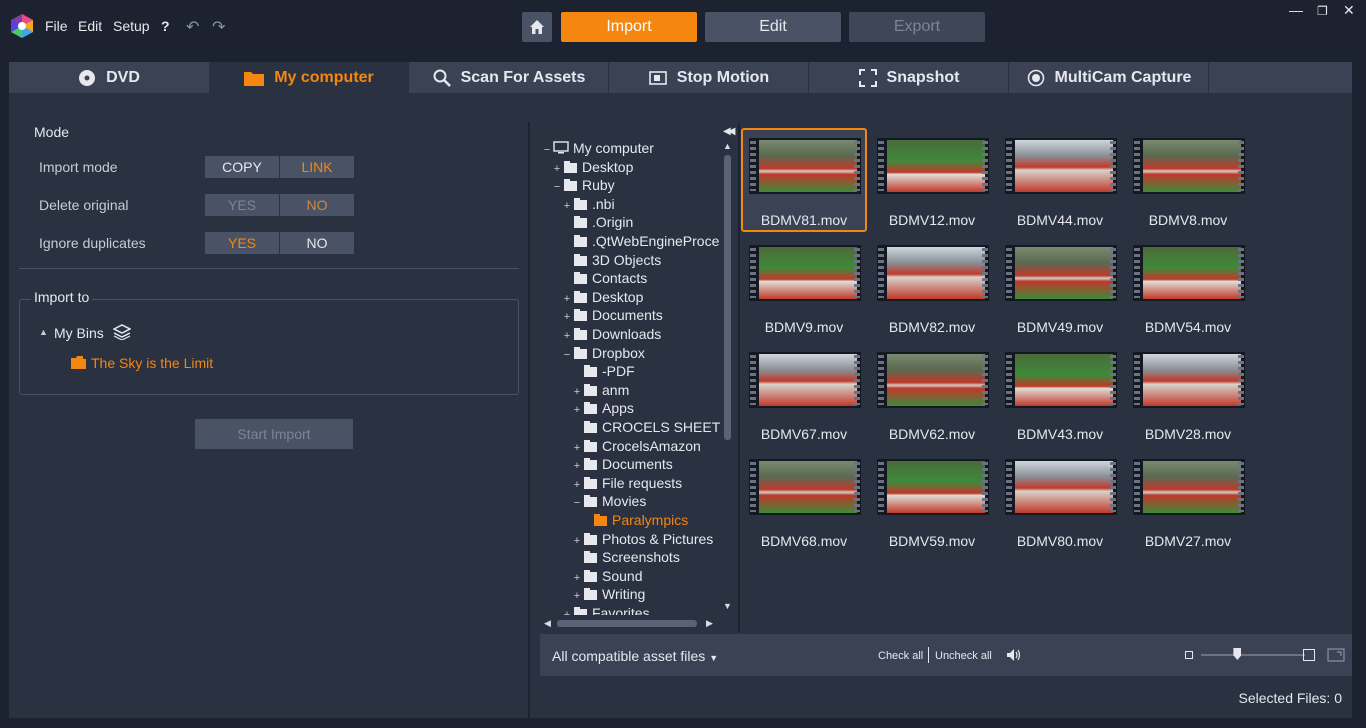 The height and width of the screenshot is (728, 1366). What do you see at coordinates (626, 557) in the screenshot?
I see `tree-node: Screenshots` at bounding box center [626, 557].